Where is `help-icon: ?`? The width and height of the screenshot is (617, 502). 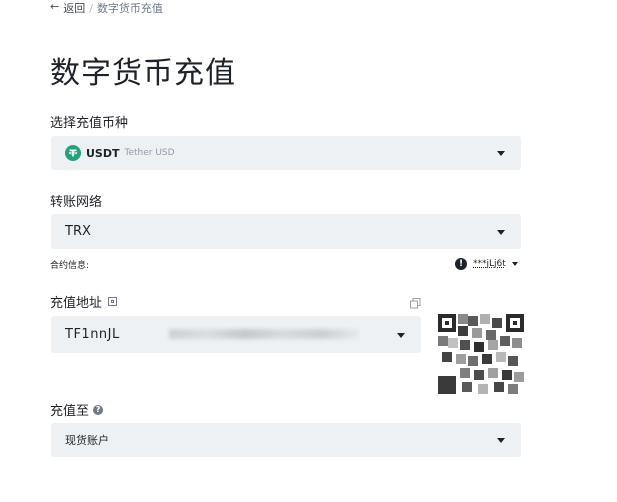
help-icon: ? is located at coordinates (98, 409).